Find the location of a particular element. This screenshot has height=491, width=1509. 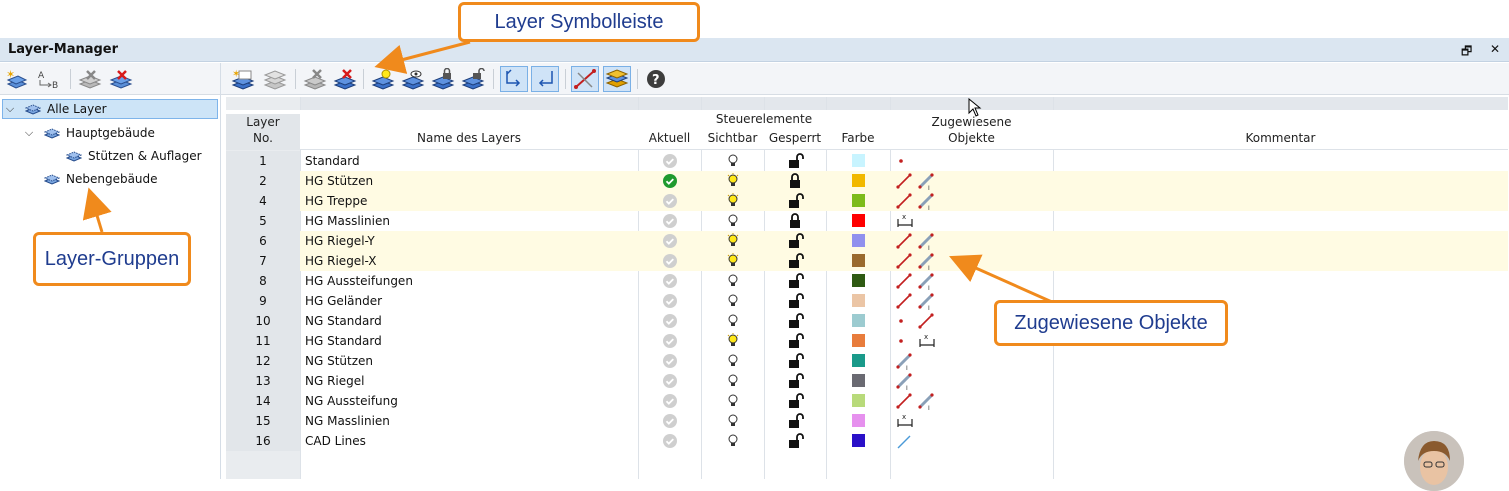

toolbar-callout-arrow is located at coordinates (422, 57).